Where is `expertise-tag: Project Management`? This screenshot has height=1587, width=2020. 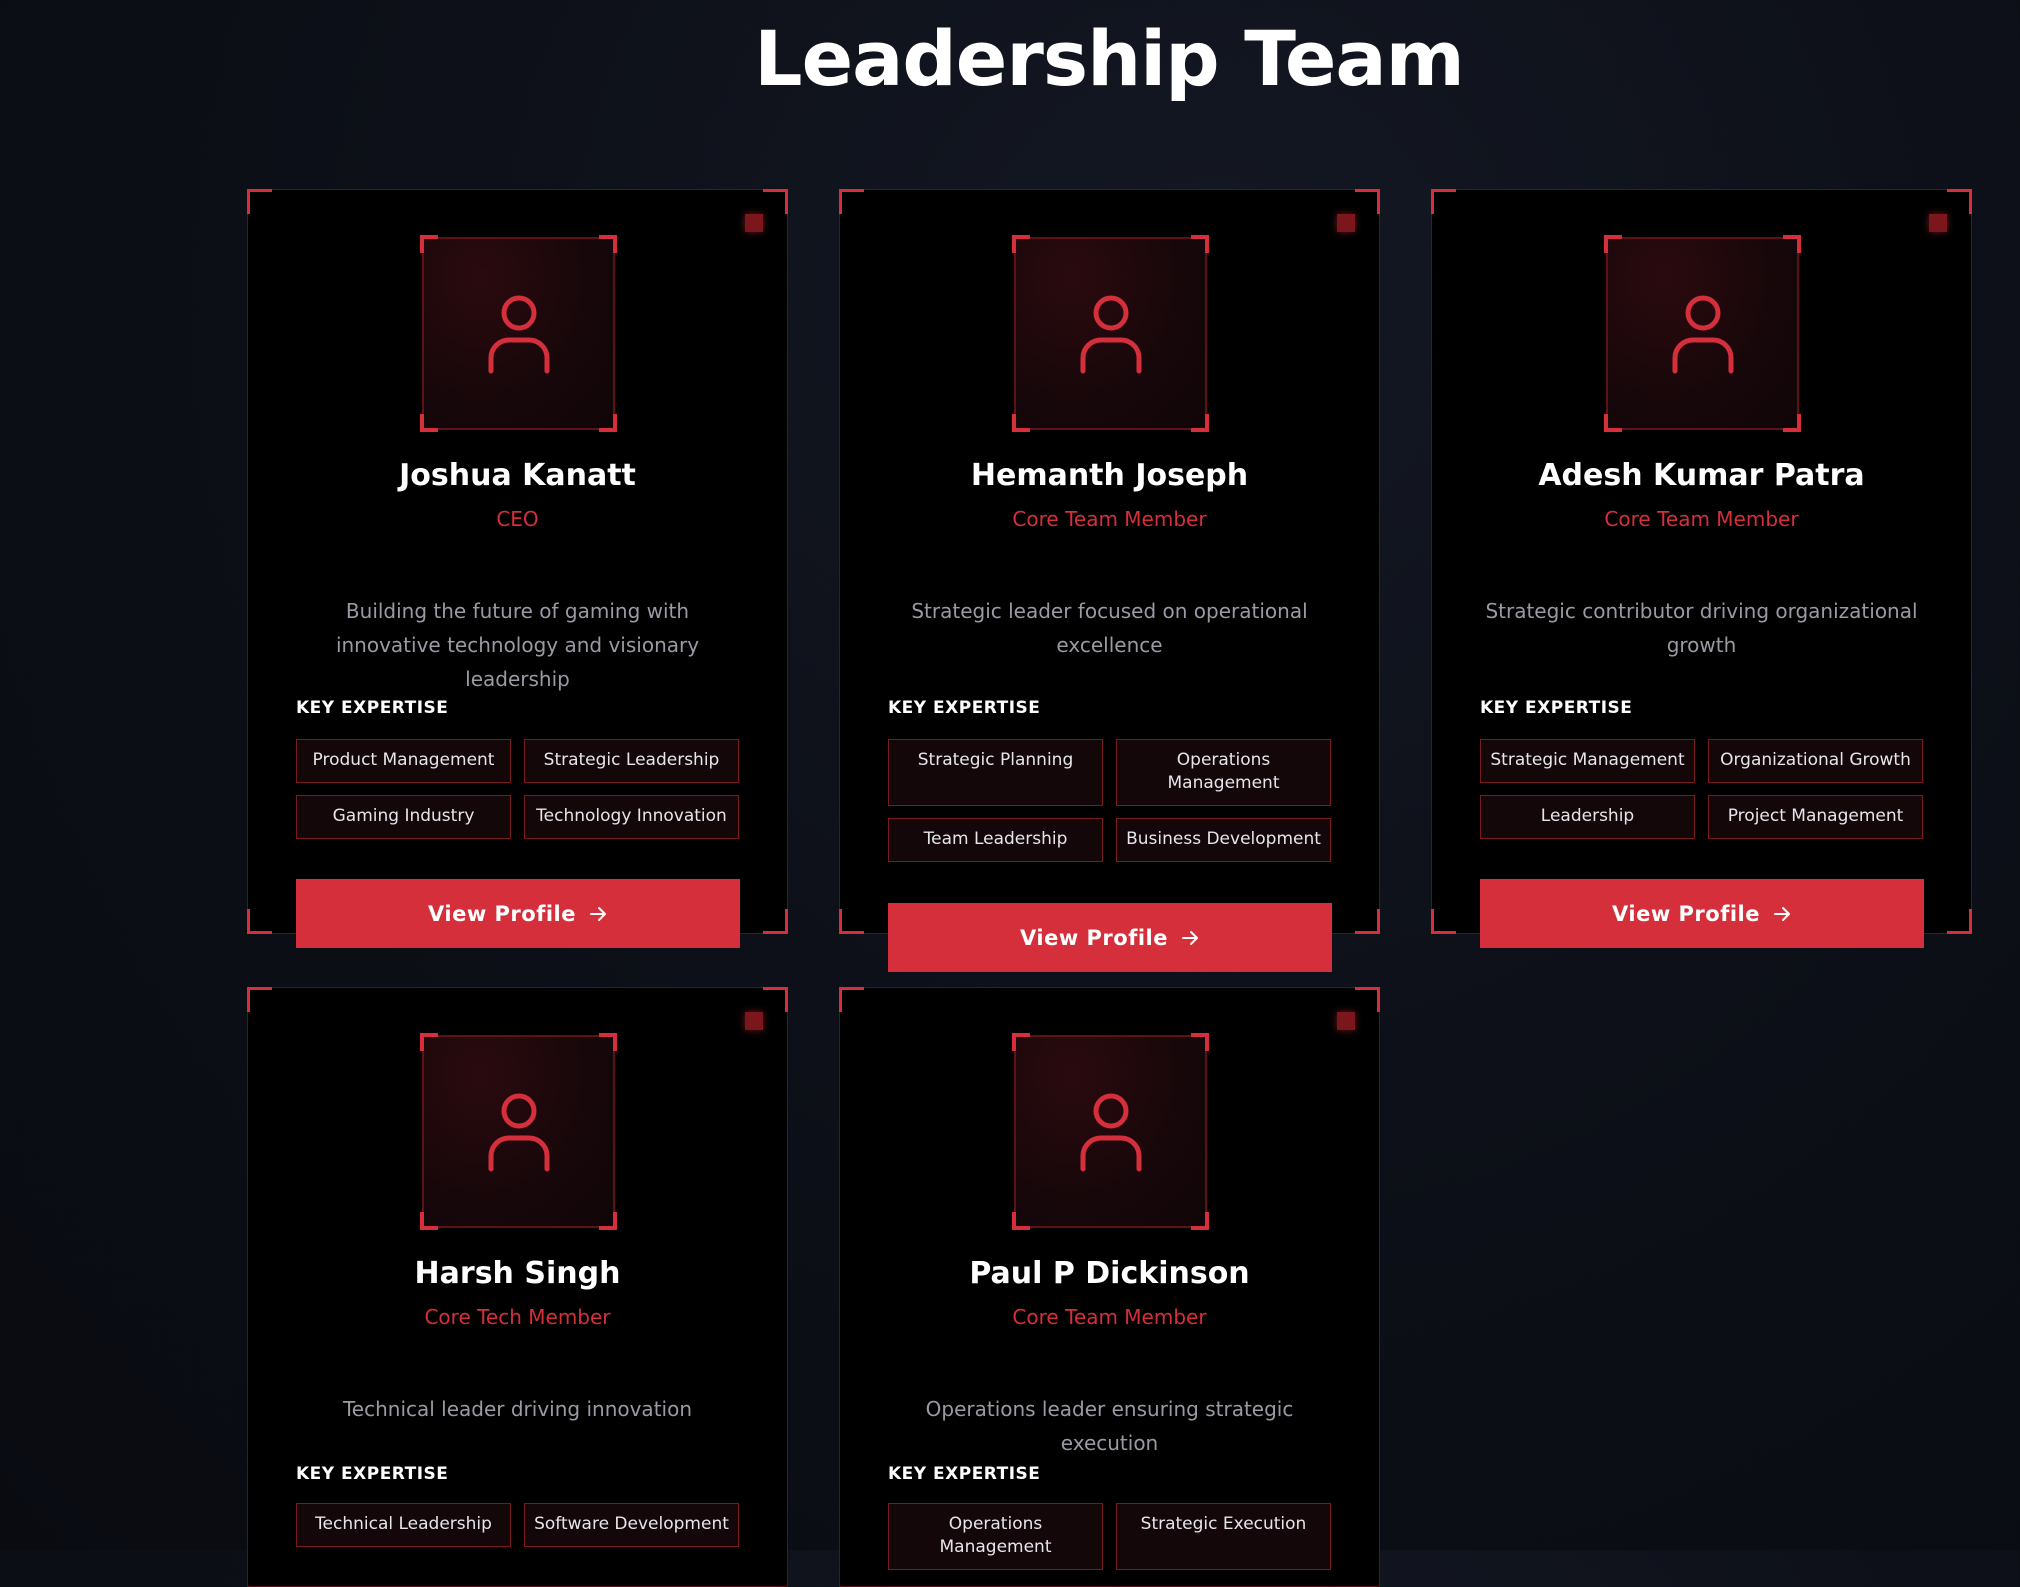 expertise-tag: Project Management is located at coordinates (1815, 817).